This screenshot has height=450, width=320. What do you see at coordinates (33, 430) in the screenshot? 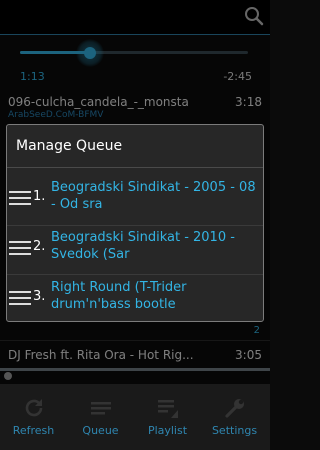
I see `refresh-label: Refresh` at bounding box center [33, 430].